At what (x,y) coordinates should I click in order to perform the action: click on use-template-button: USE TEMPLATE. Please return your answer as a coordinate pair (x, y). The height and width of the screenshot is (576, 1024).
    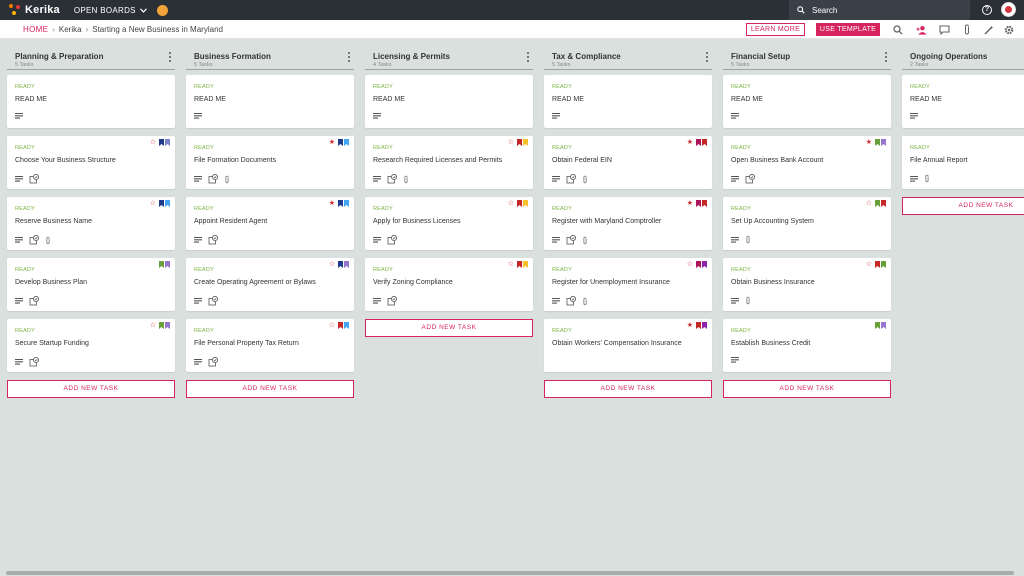
    Looking at the image, I should click on (848, 29).